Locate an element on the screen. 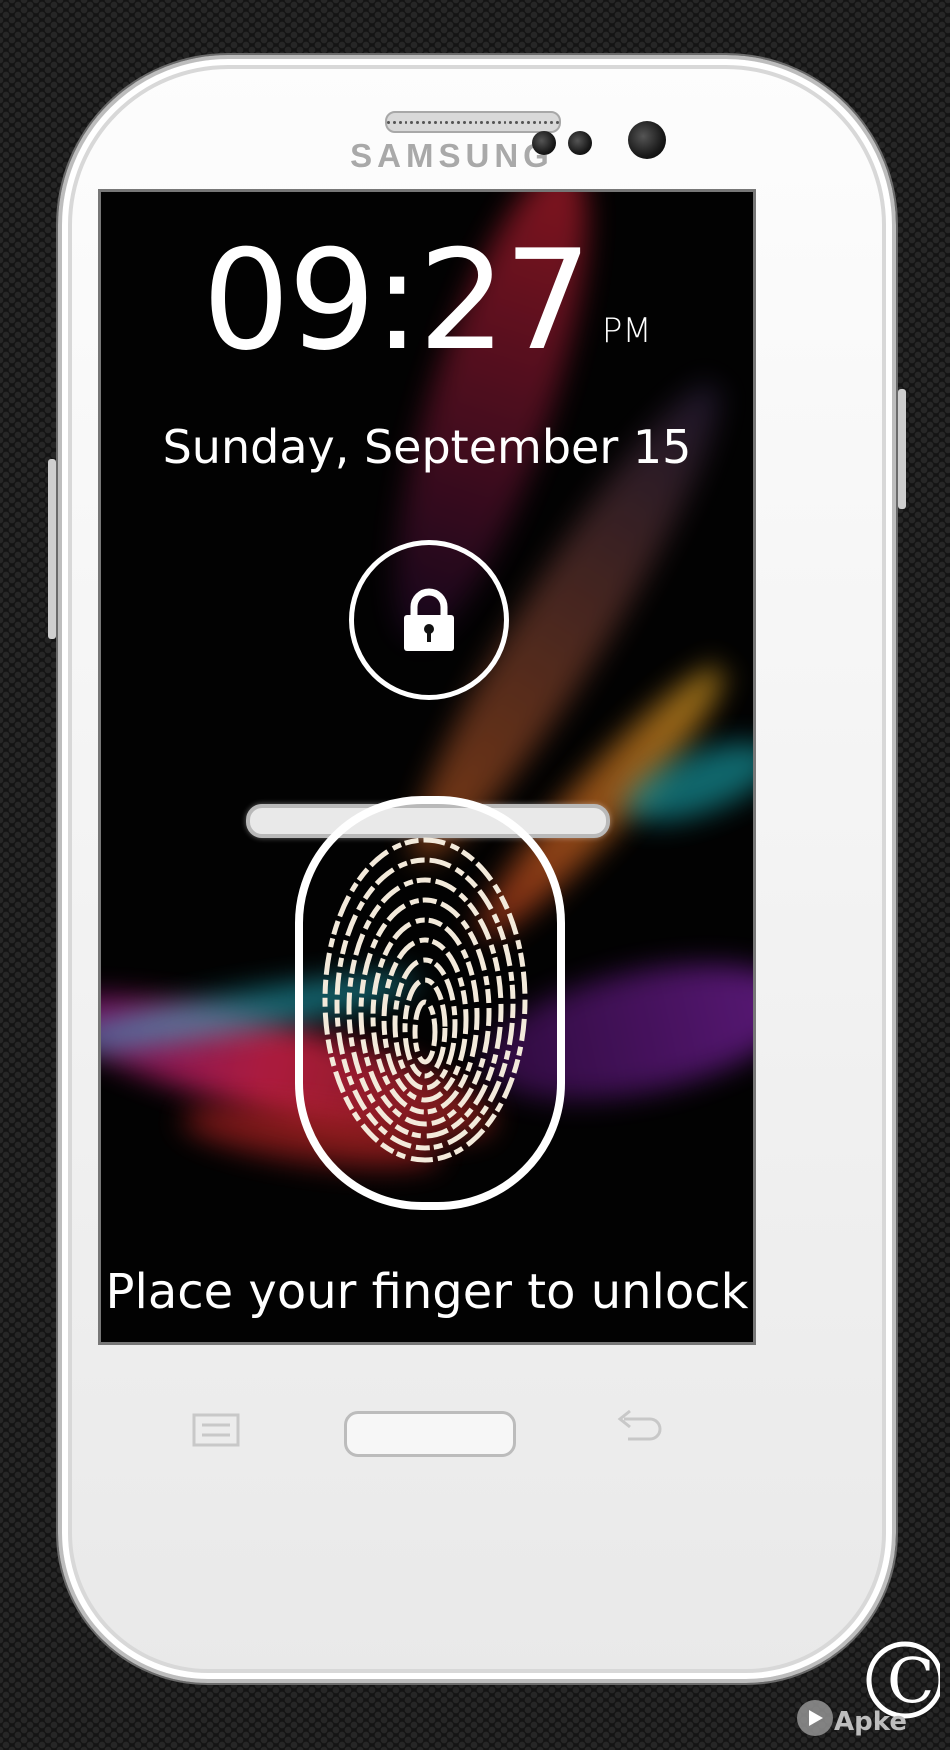  date-label: Sunday, September 15 is located at coordinates (427, 447).